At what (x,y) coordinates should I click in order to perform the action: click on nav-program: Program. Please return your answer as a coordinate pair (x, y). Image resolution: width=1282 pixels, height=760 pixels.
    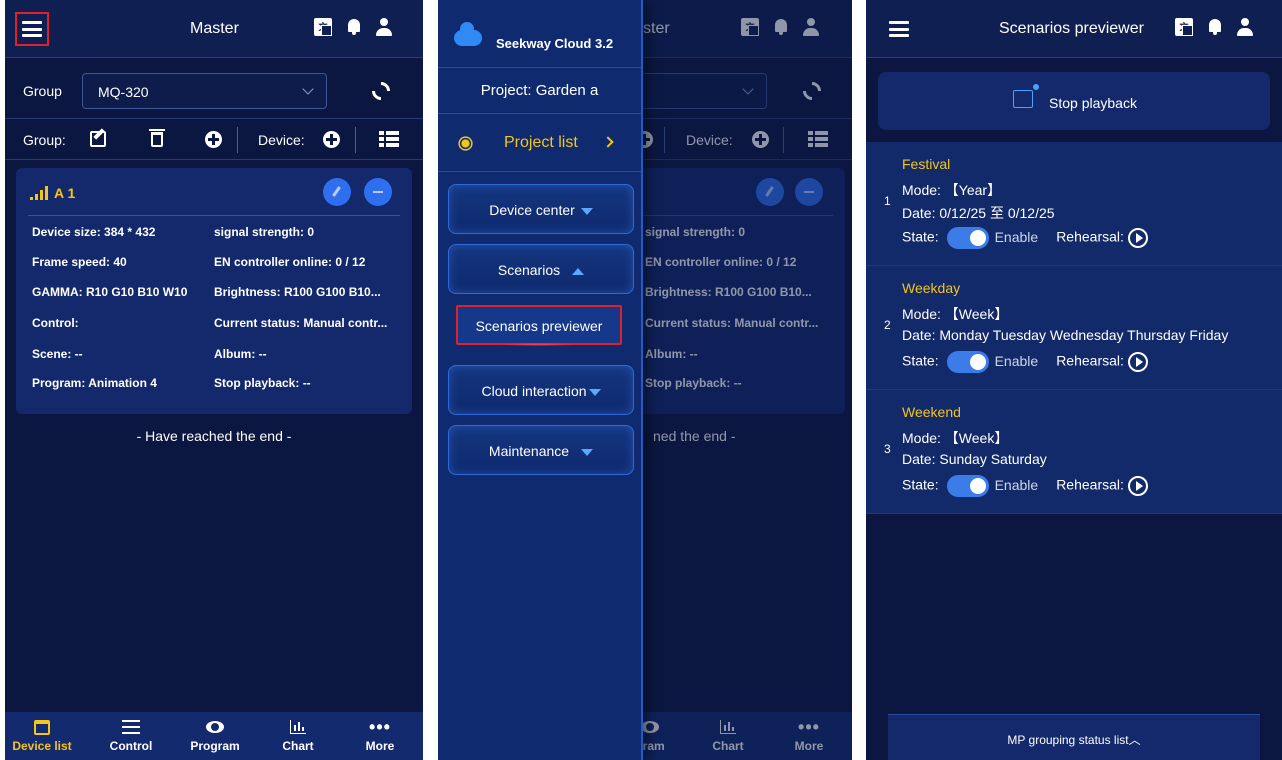
    Looking at the image, I should click on (215, 735).